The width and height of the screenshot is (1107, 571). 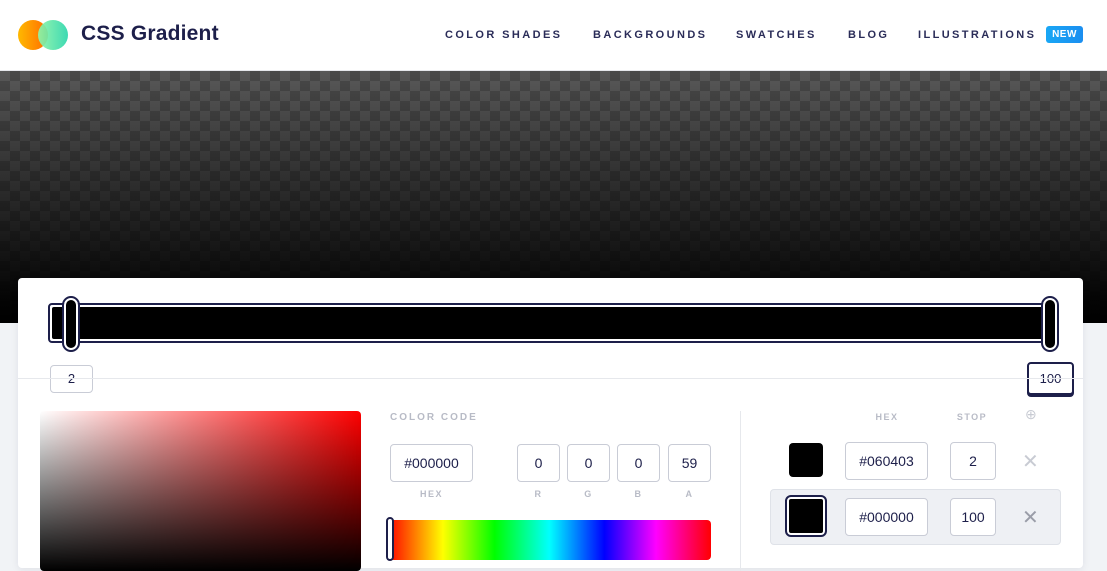 I want to click on add-stop-icon: ⊕, so click(x=1031, y=414).